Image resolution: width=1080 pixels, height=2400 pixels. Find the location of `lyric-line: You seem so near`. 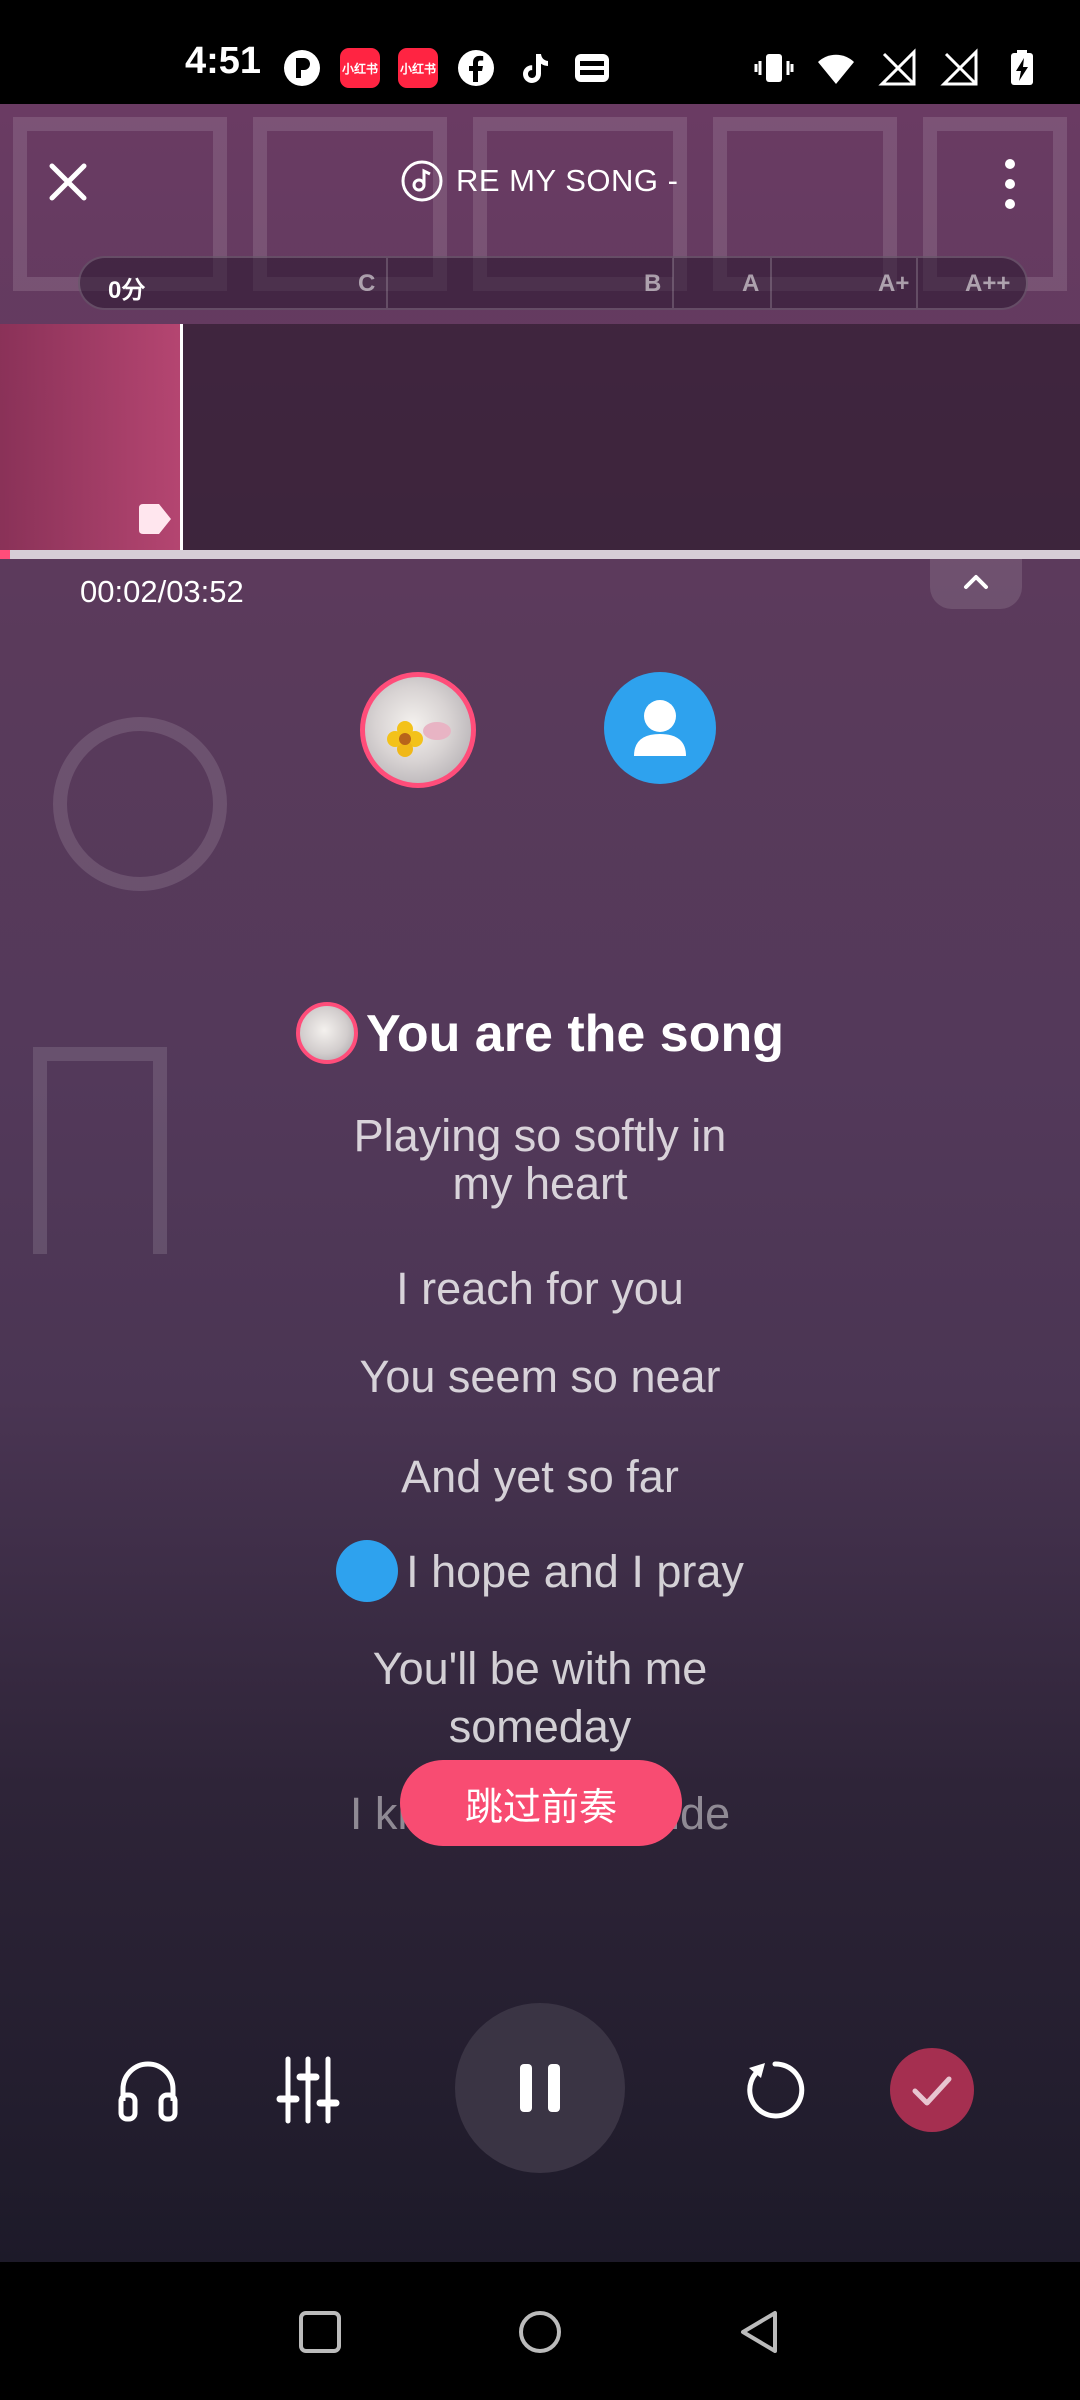

lyric-line: You seem so near is located at coordinates (540, 1376).